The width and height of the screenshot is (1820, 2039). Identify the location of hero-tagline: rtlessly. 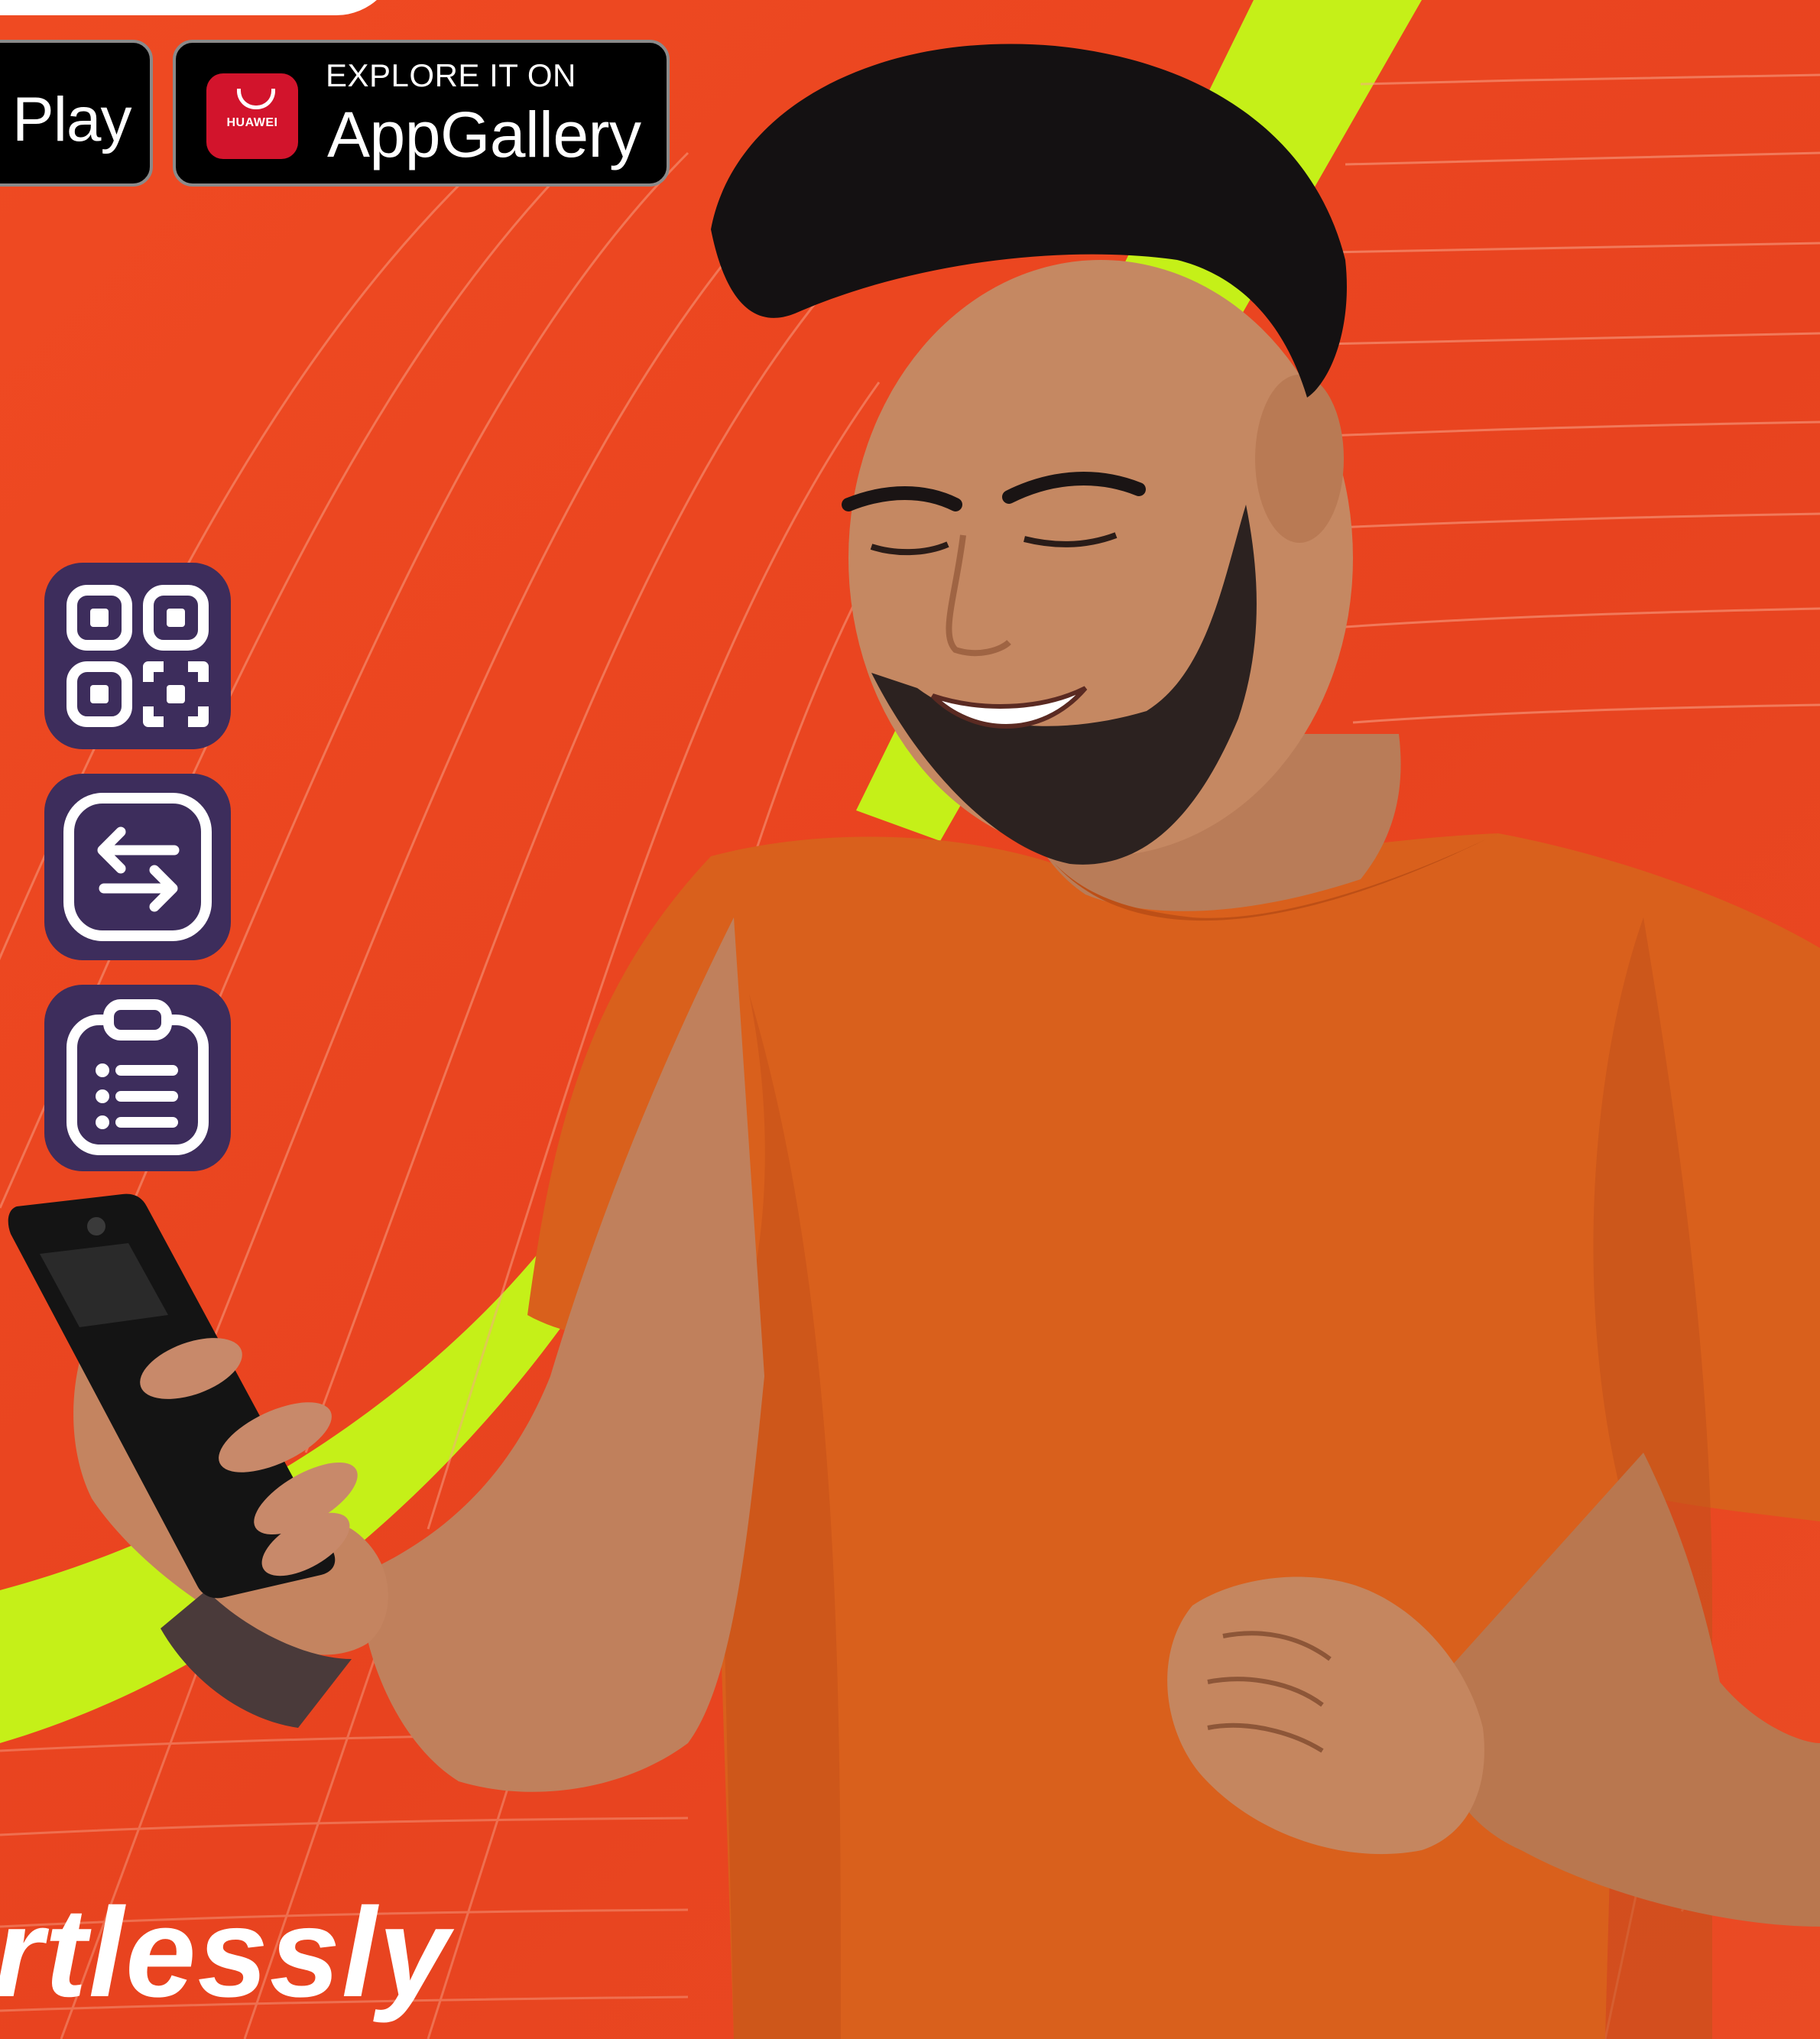
(225, 1953).